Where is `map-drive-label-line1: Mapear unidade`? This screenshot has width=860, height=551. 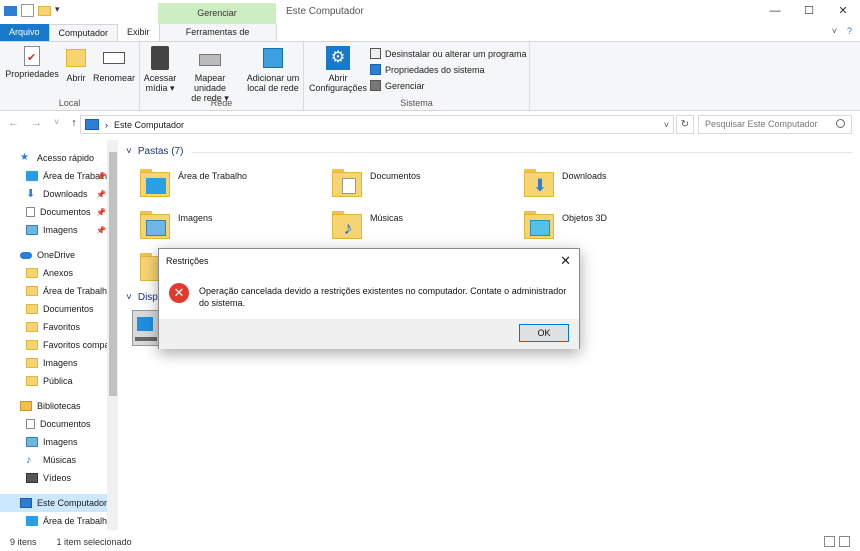 map-drive-label-line1: Mapear unidade is located at coordinates (210, 83).